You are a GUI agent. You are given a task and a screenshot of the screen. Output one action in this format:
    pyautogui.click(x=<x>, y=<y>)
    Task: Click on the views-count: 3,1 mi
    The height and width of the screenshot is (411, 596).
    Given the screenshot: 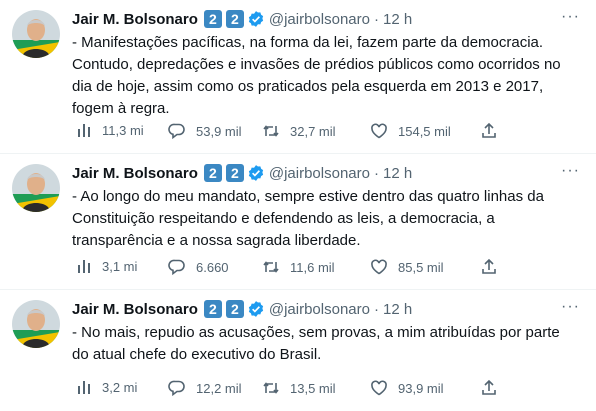 What is the action you would take?
    pyautogui.click(x=120, y=266)
    